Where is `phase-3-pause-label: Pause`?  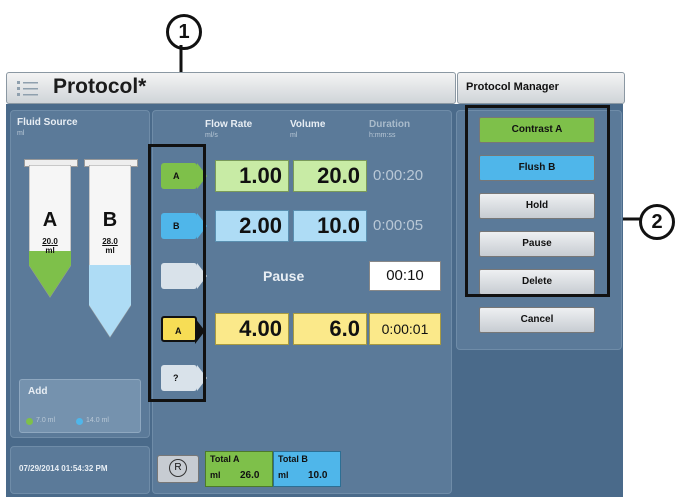
phase-3-pause-label: Pause is located at coordinates (284, 276).